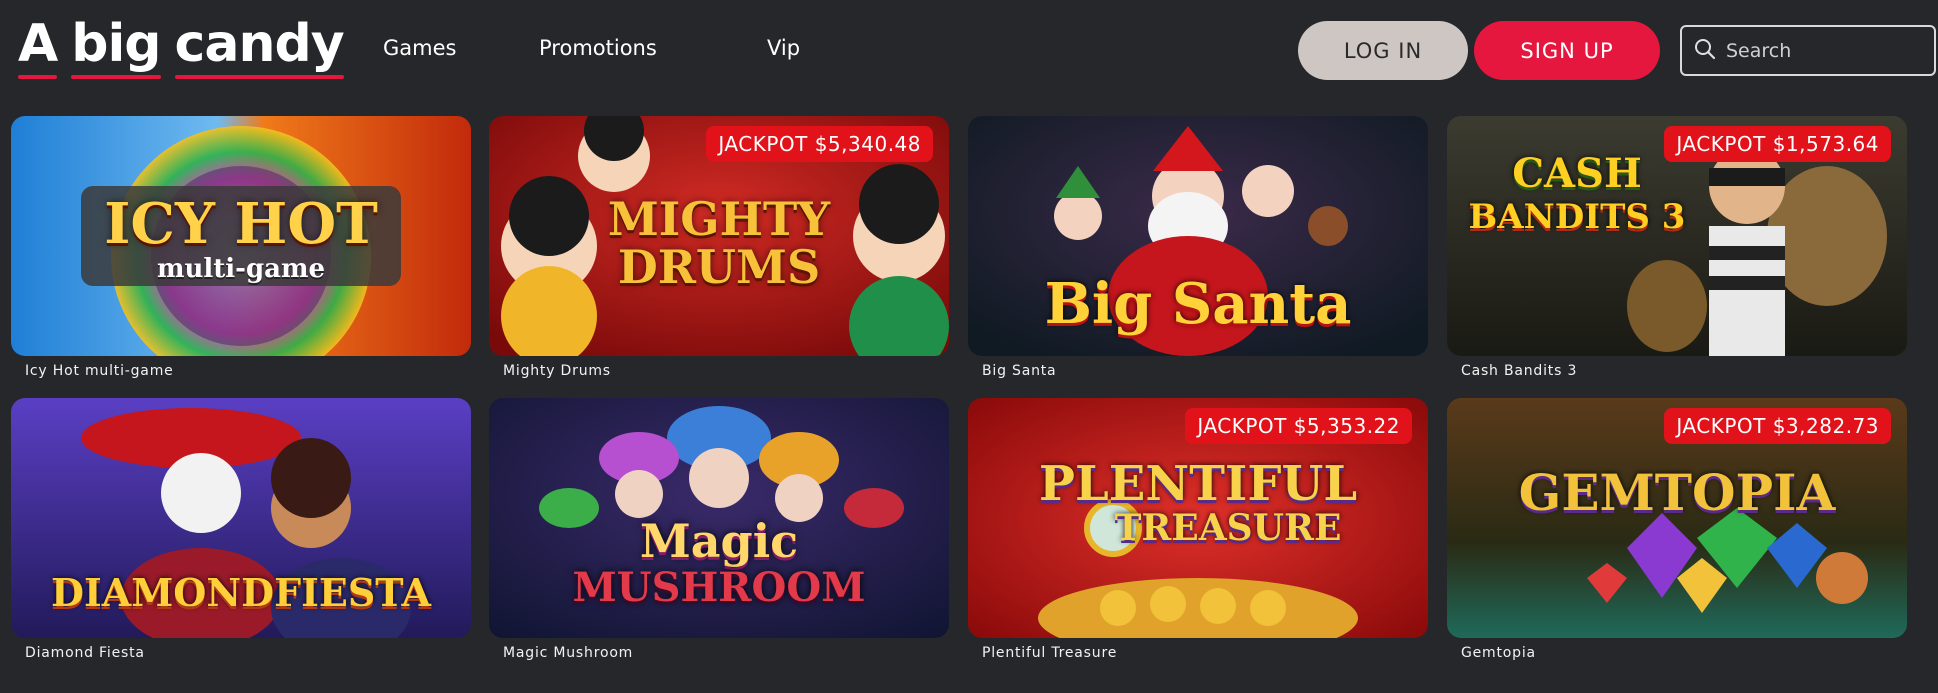 The height and width of the screenshot is (693, 1938). What do you see at coordinates (719, 587) in the screenshot?
I see `game-art-subtitle: MUSHROOM` at bounding box center [719, 587].